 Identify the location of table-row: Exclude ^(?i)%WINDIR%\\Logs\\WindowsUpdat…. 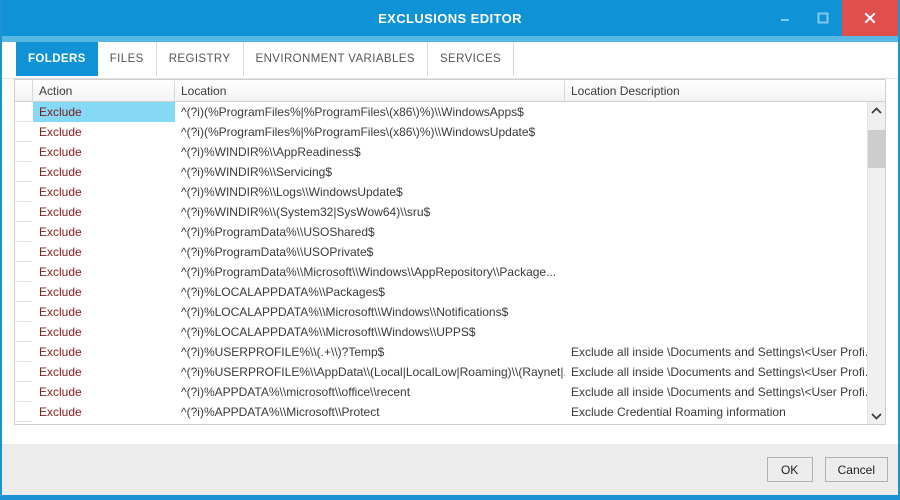
(450, 192).